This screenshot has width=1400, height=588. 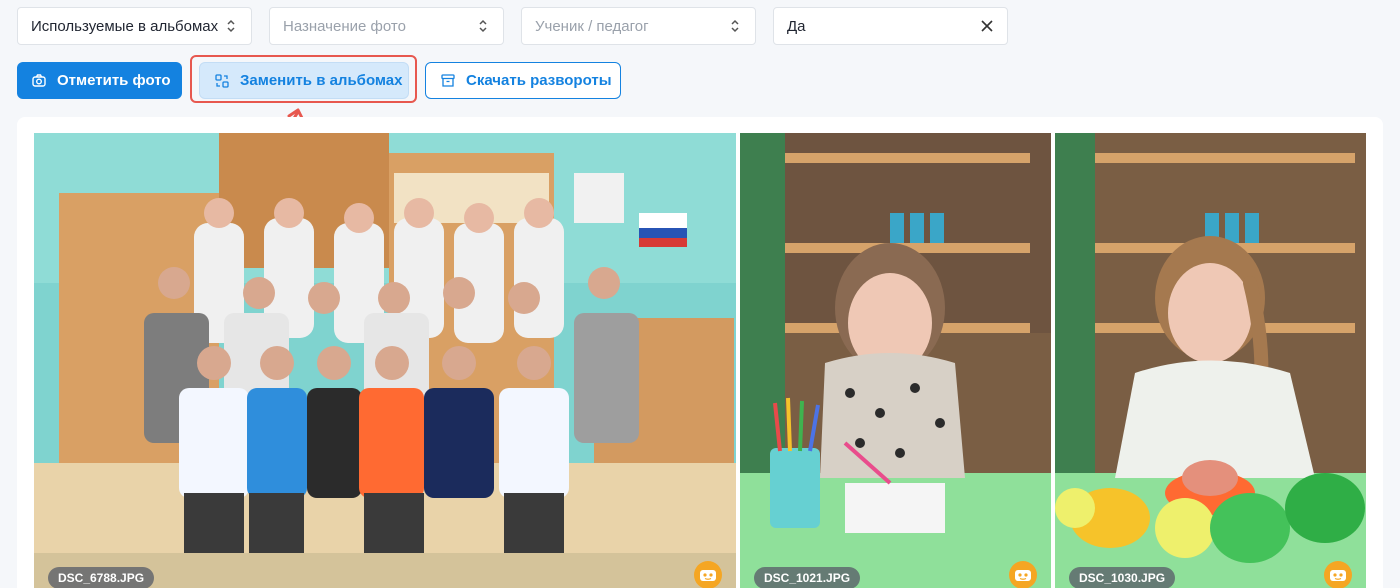 I want to click on replace-in-albums-button: Заменить в альбомах, so click(x=304, y=80).